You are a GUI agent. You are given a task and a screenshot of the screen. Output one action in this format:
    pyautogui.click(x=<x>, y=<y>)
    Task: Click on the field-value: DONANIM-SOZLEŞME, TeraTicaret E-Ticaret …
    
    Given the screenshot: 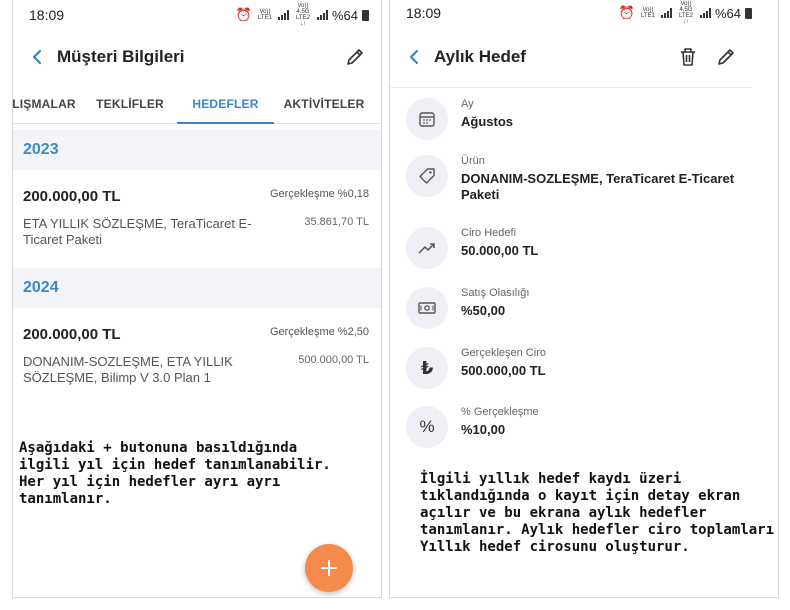 What is the action you would take?
    pyautogui.click(x=598, y=186)
    